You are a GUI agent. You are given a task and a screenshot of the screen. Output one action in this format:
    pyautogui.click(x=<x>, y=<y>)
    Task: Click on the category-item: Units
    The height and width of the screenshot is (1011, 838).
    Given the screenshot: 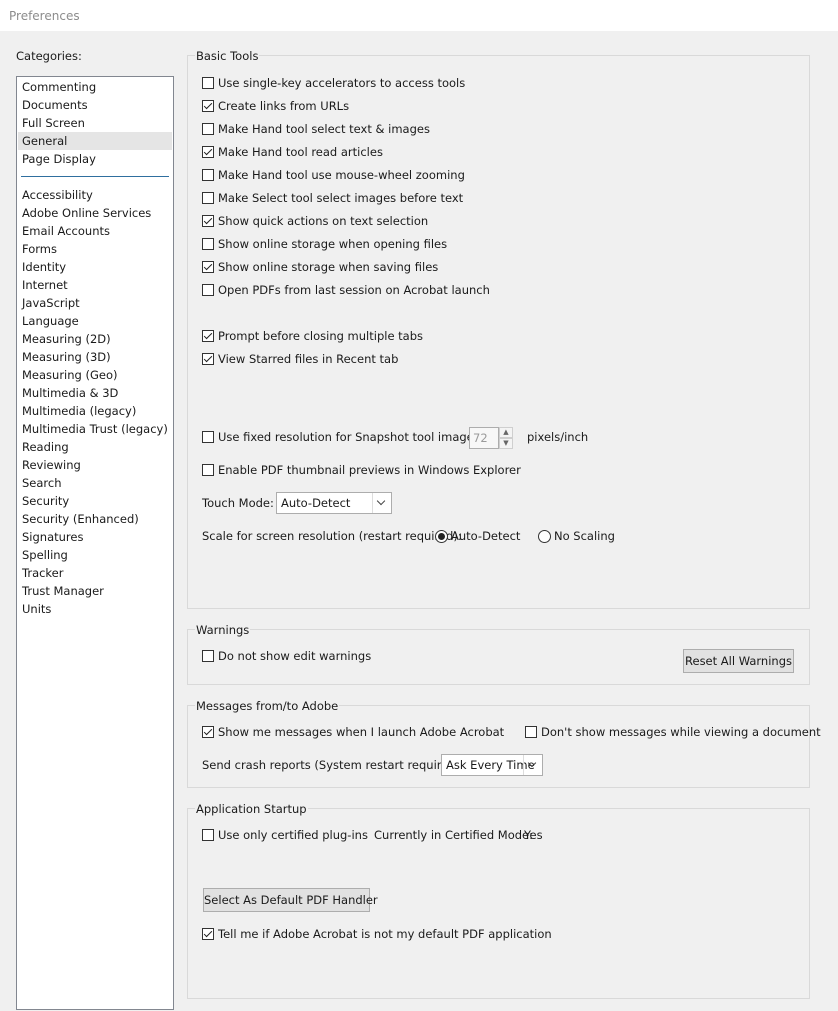 What is the action you would take?
    pyautogui.click(x=95, y=609)
    